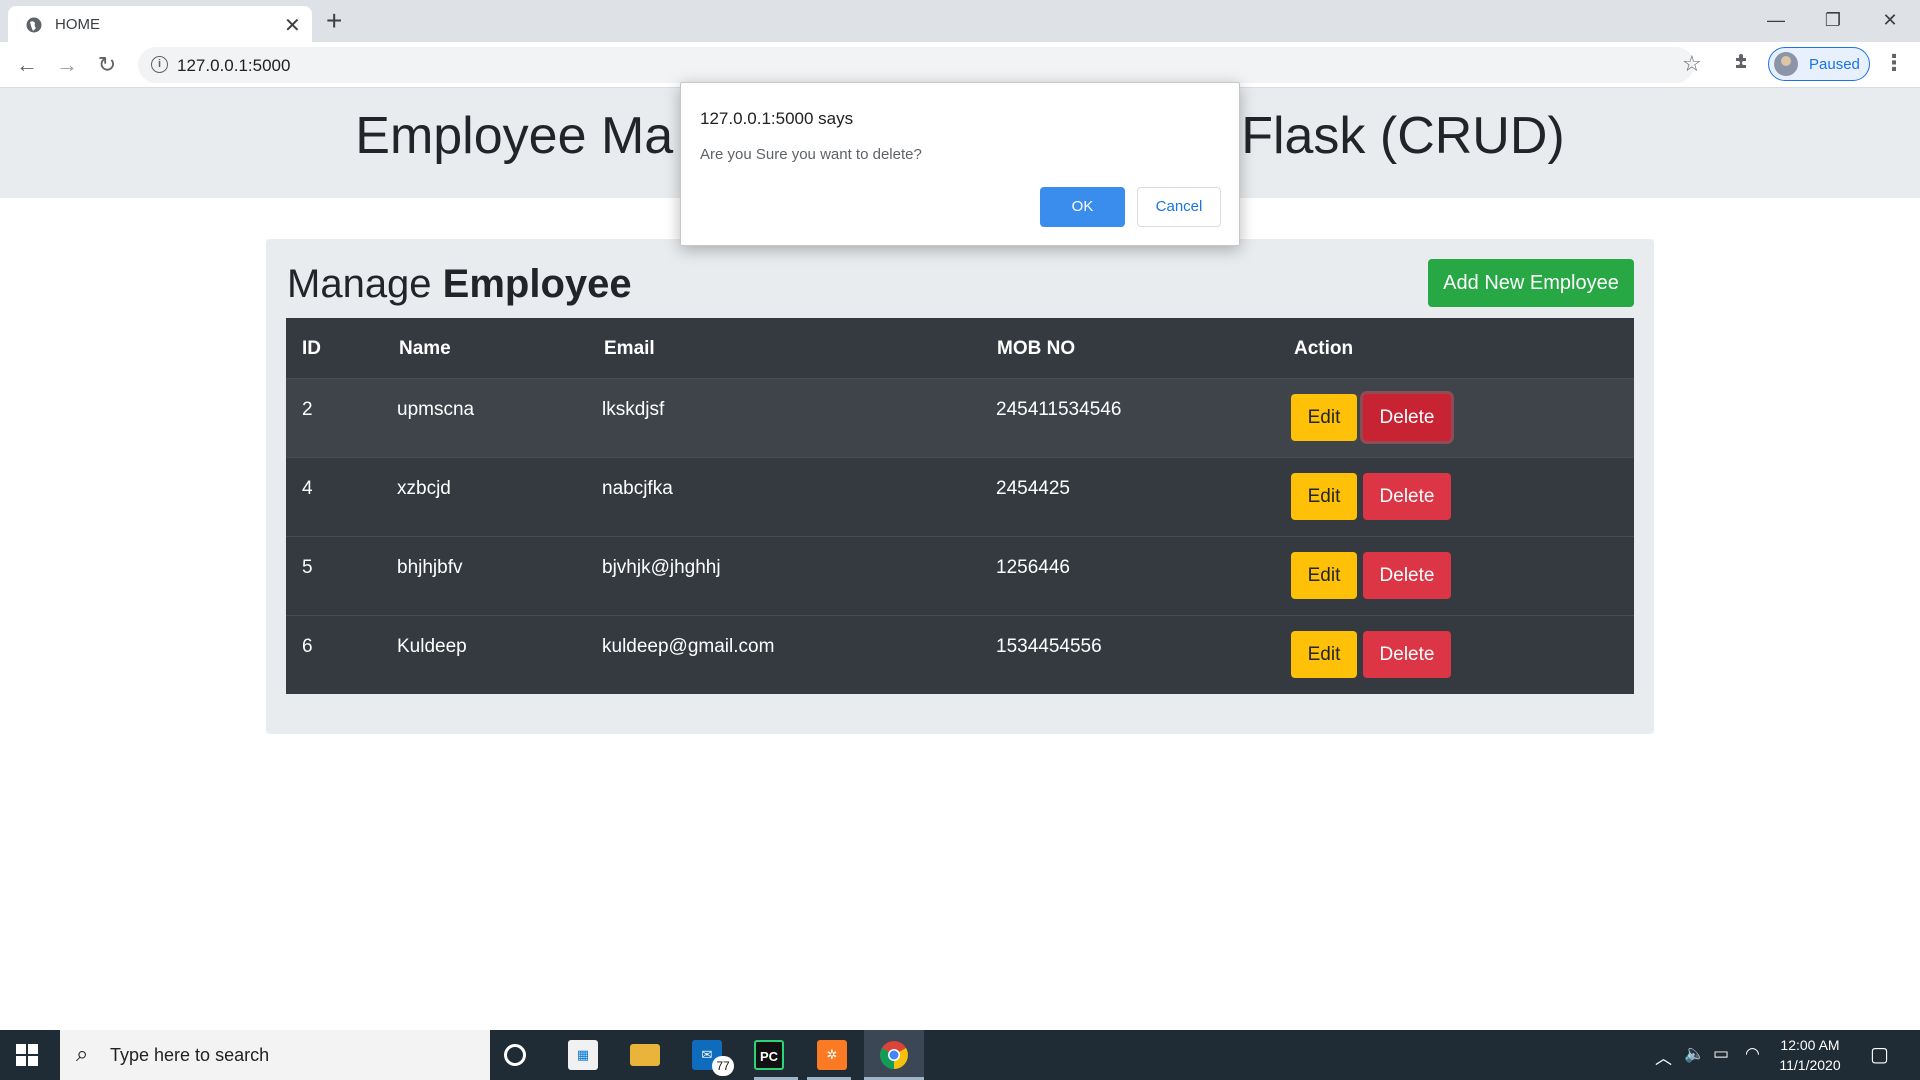 The image size is (1920, 1080). I want to click on tray-chevron-icon: ︿, so click(1663, 1056).